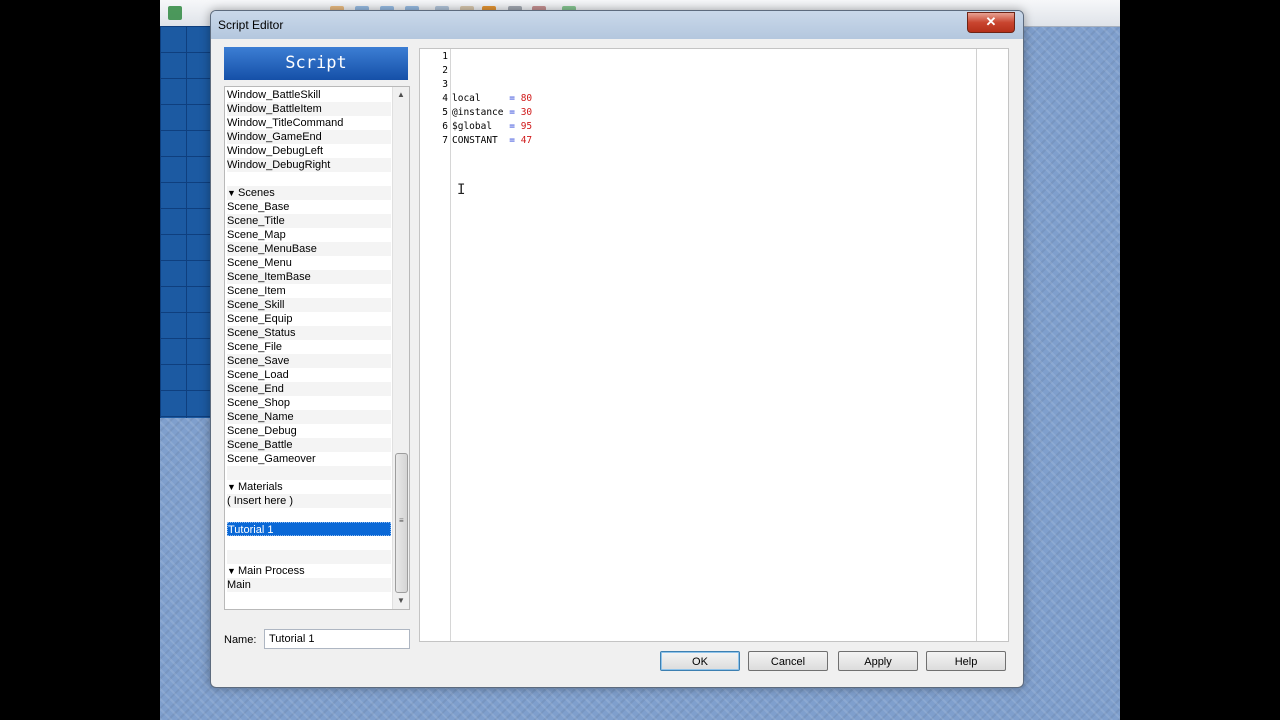 The width and height of the screenshot is (1280, 720). What do you see at coordinates (445, 112) in the screenshot?
I see `line-number: 5` at bounding box center [445, 112].